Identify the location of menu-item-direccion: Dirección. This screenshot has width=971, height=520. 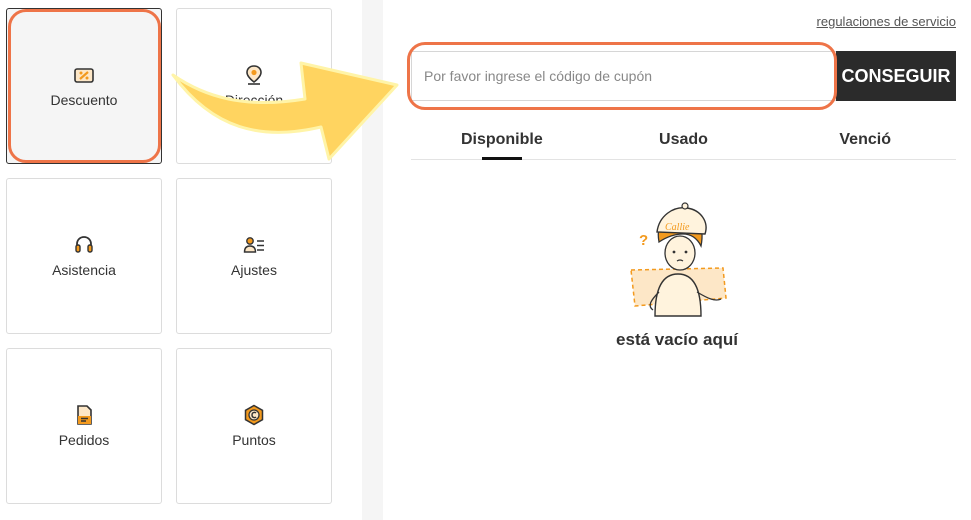
(254, 86).